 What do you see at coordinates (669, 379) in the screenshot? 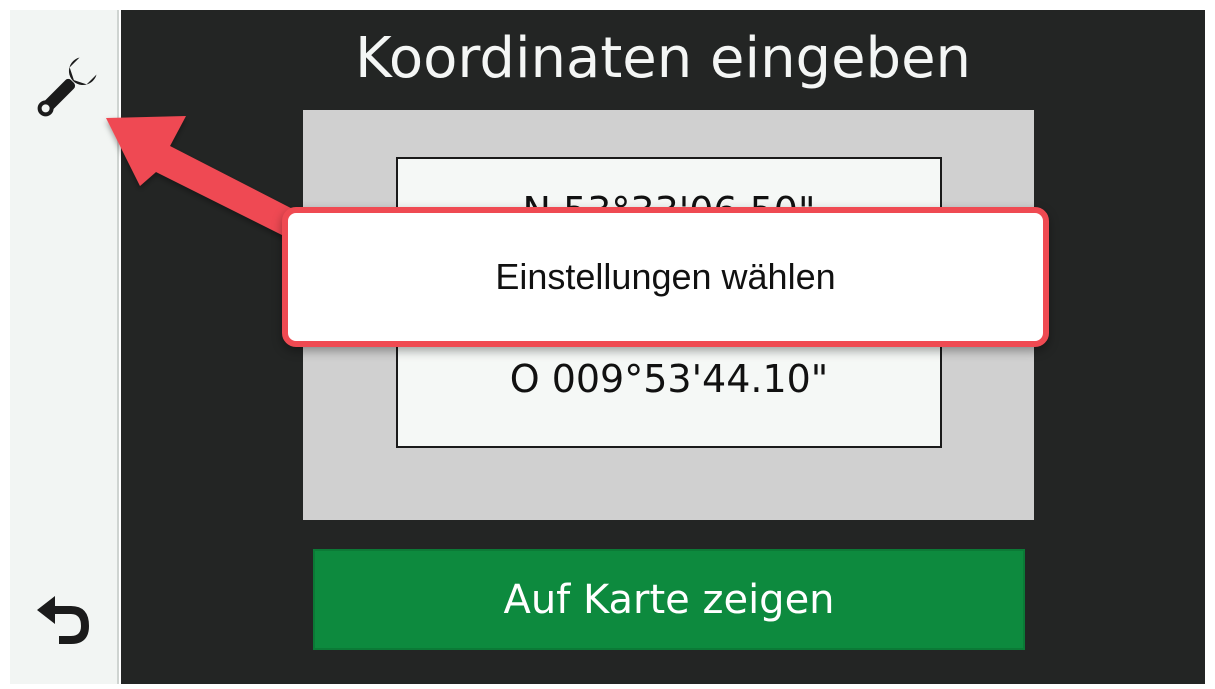
I see `longitude-value: O 009°53'44.10"` at bounding box center [669, 379].